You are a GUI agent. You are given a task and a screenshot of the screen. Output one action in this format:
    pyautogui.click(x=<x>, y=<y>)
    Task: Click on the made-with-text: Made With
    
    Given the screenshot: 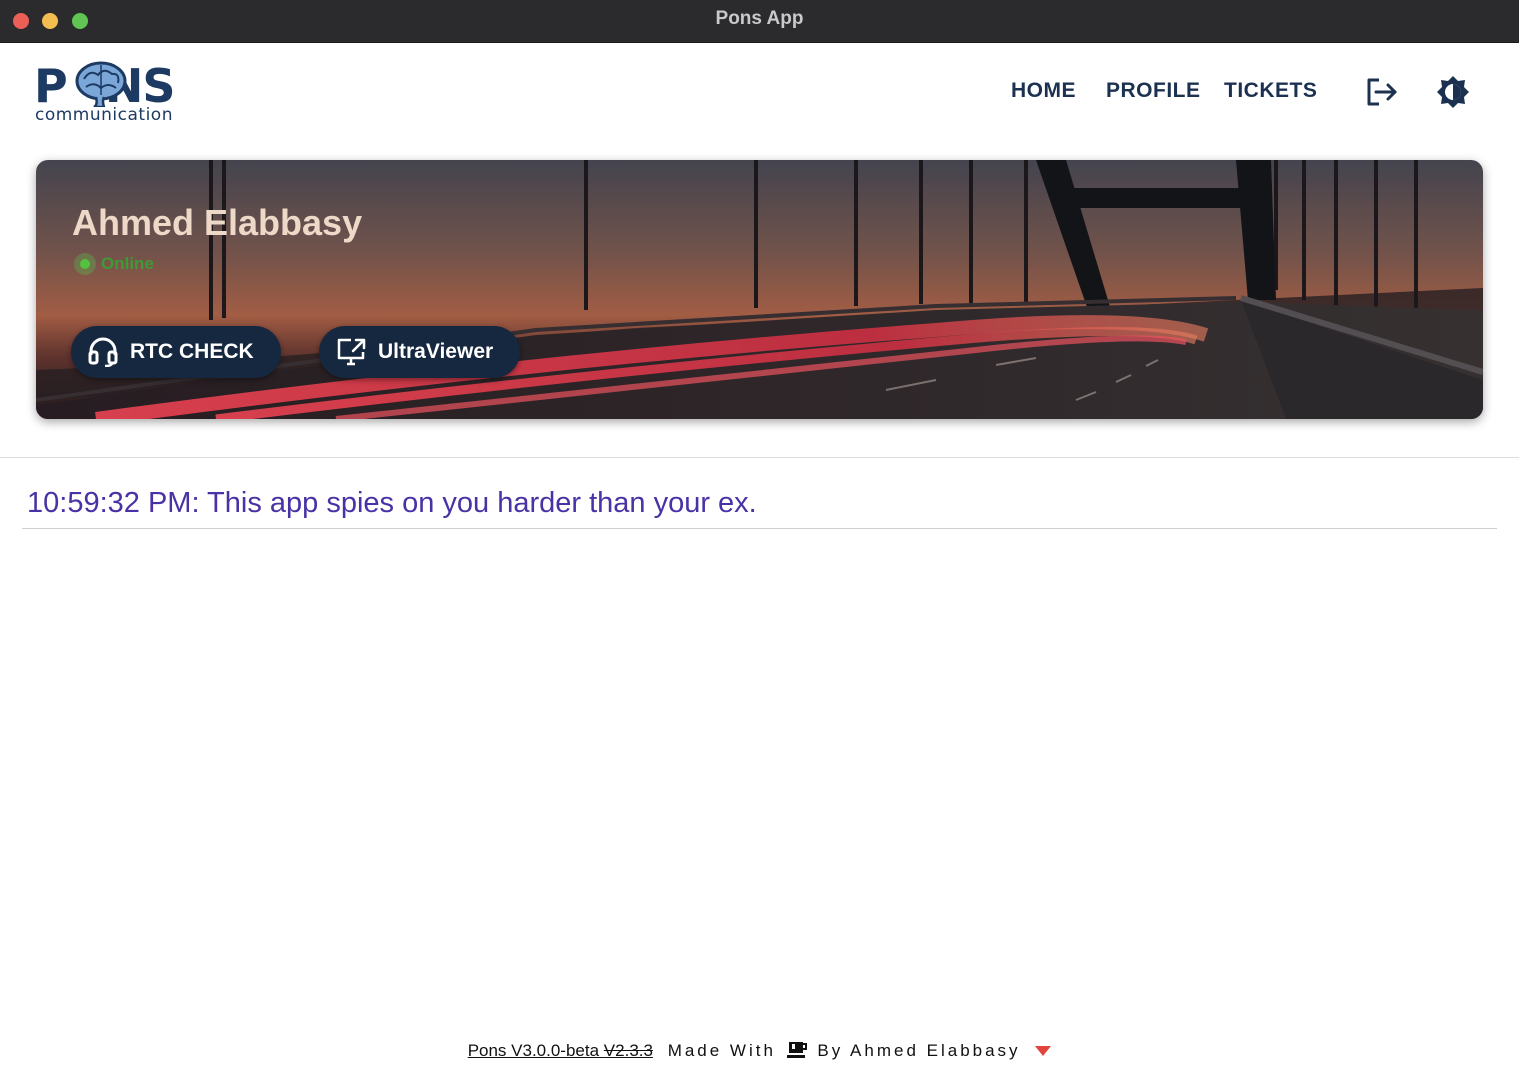 What is the action you would take?
    pyautogui.click(x=721, y=1050)
    